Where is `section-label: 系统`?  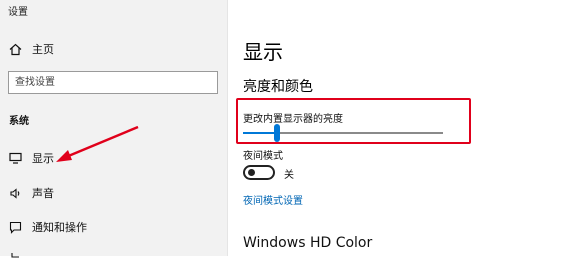 section-label: 系统 is located at coordinates (19, 121).